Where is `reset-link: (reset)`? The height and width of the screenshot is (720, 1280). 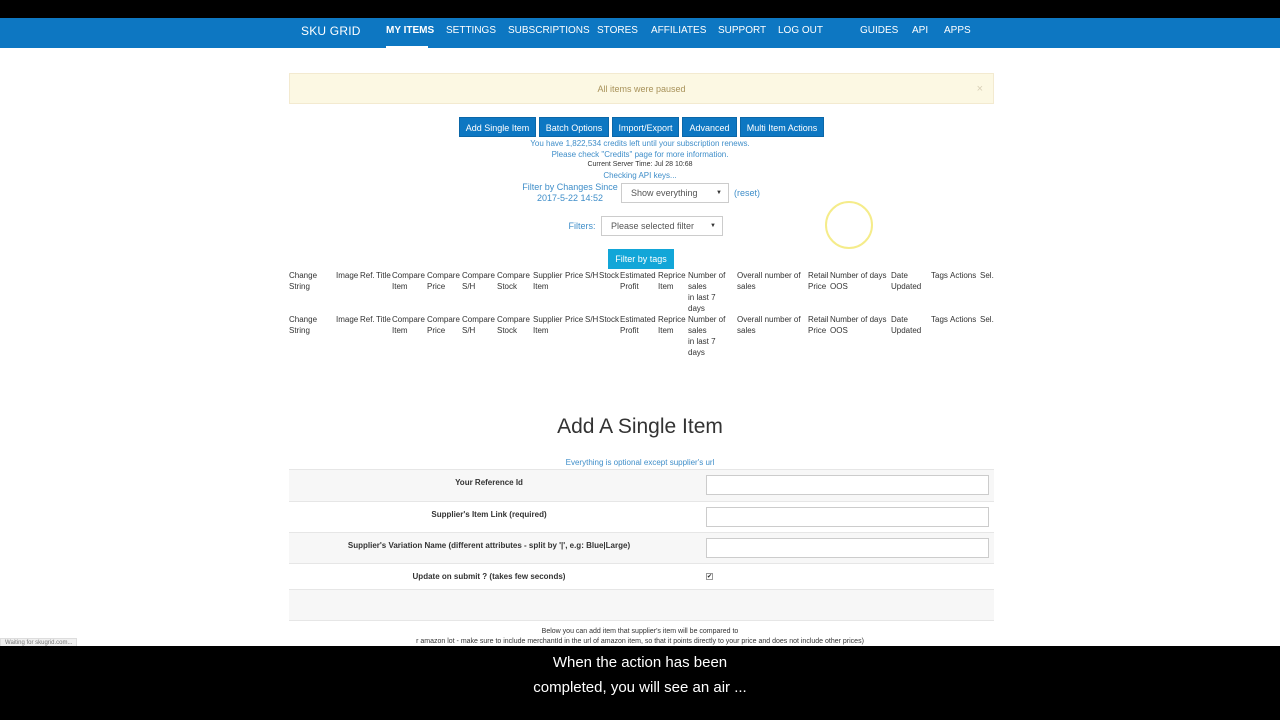 reset-link: (reset) is located at coordinates (747, 193).